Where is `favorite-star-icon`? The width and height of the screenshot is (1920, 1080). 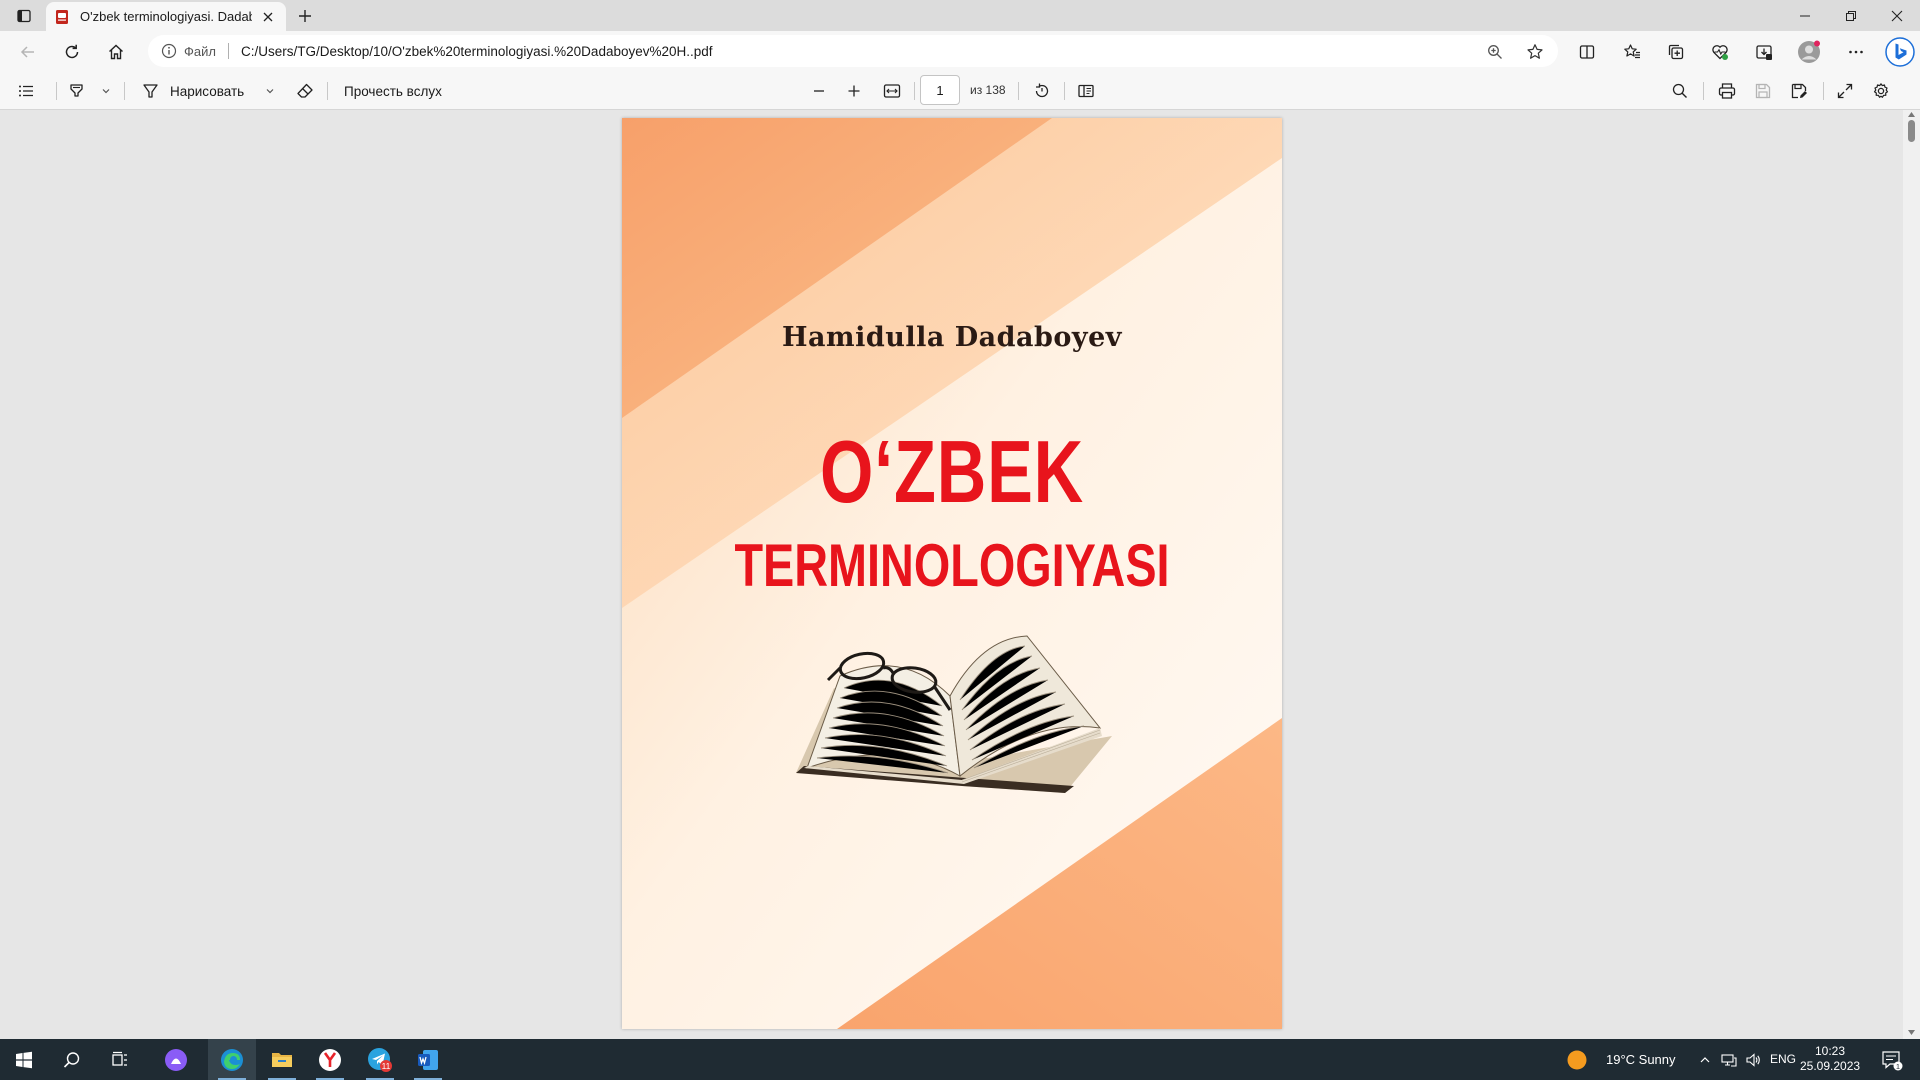
favorite-star-icon is located at coordinates (1535, 52).